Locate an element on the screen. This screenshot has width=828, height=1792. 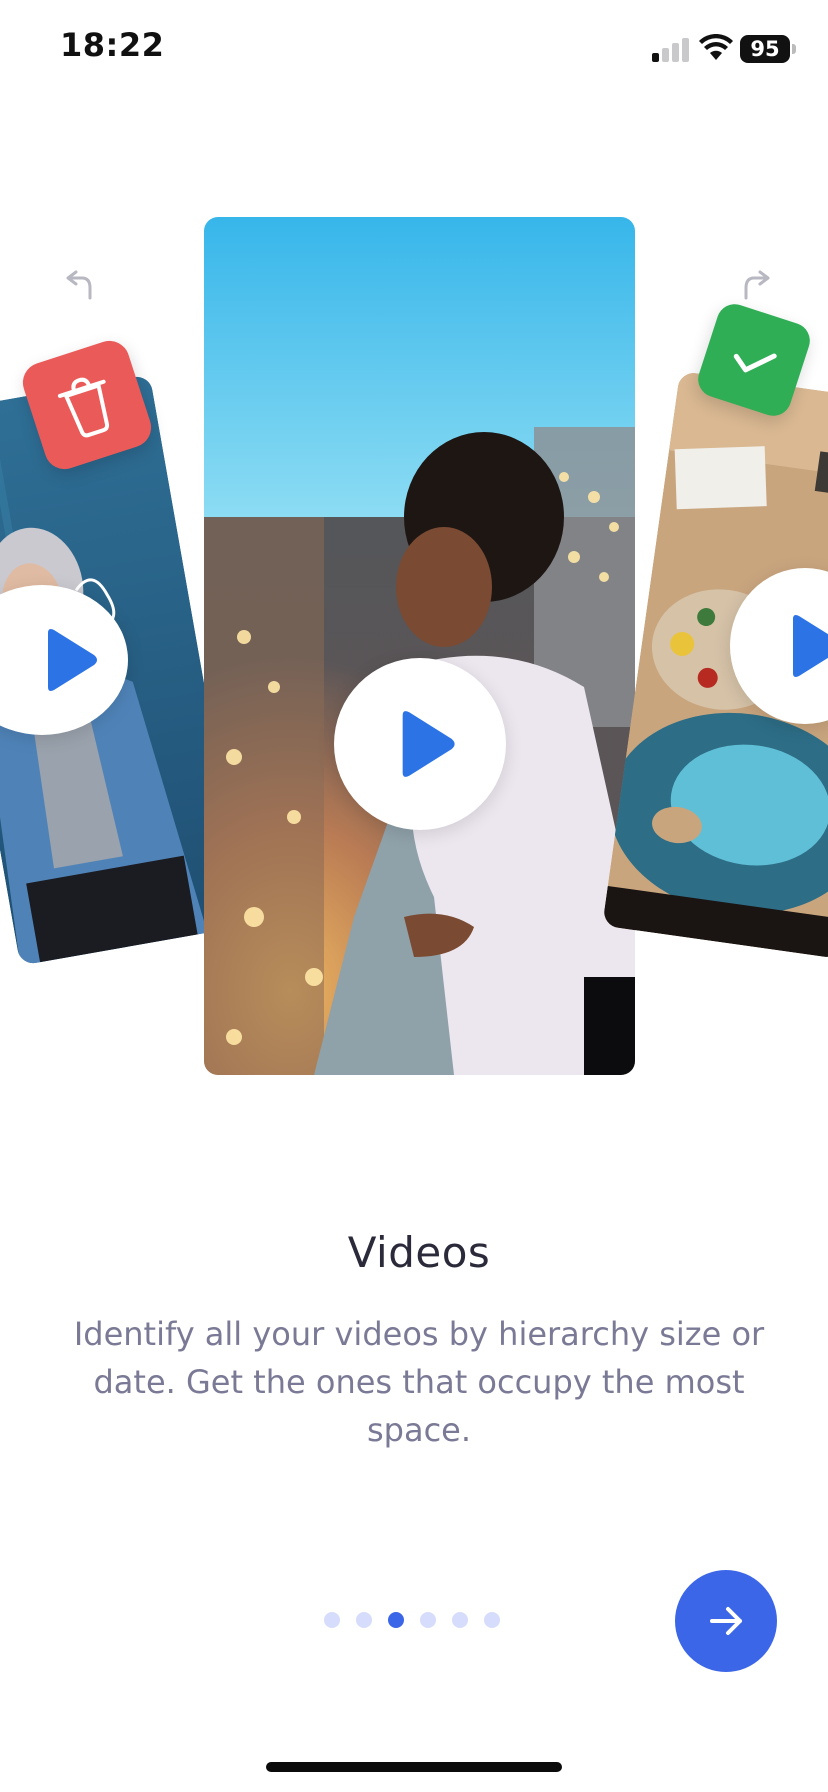
page-dot-3-active is located at coordinates (396, 1620).